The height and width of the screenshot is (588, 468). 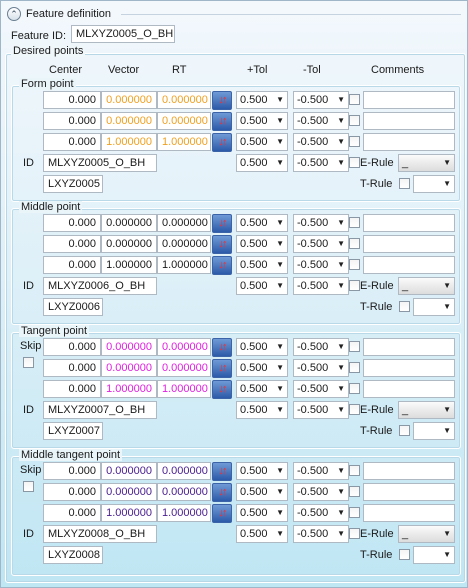 What do you see at coordinates (73, 307) in the screenshot?
I see `point-code-input: LXYZ0006` at bounding box center [73, 307].